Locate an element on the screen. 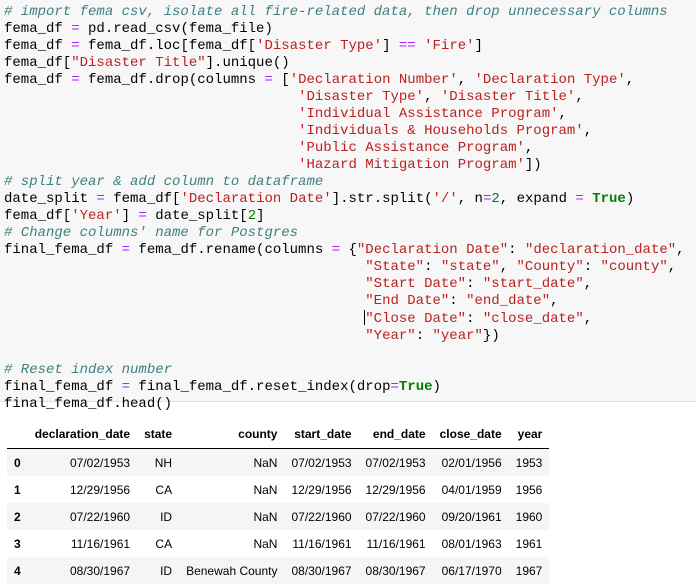 The height and width of the screenshot is (584, 696). code-token-p: ].str.split( is located at coordinates (382, 199).